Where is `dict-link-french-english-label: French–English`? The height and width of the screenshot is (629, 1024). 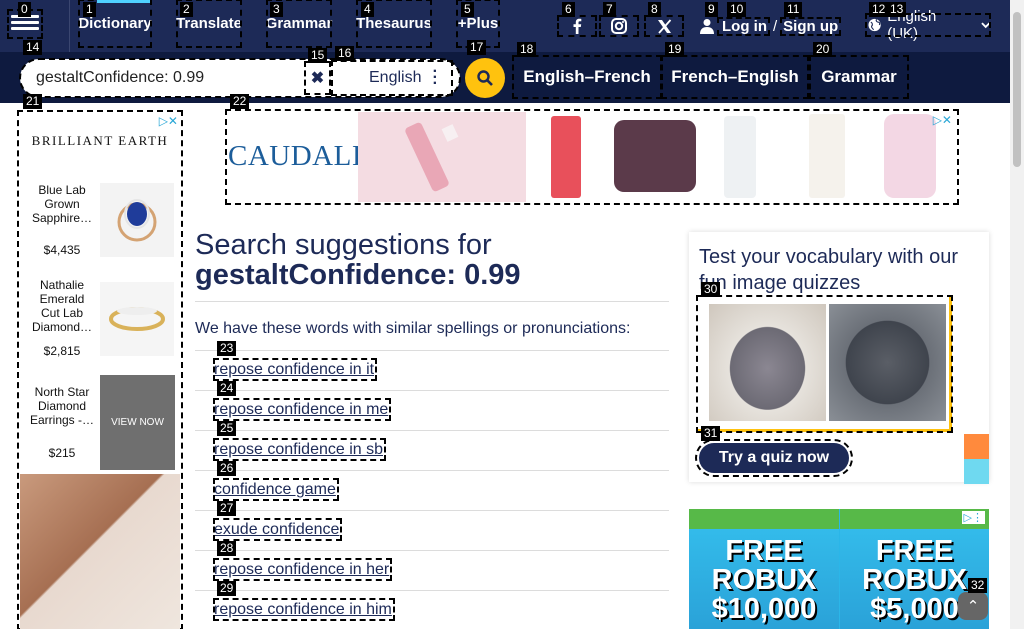
dict-link-french-english-label: French–English is located at coordinates (735, 76).